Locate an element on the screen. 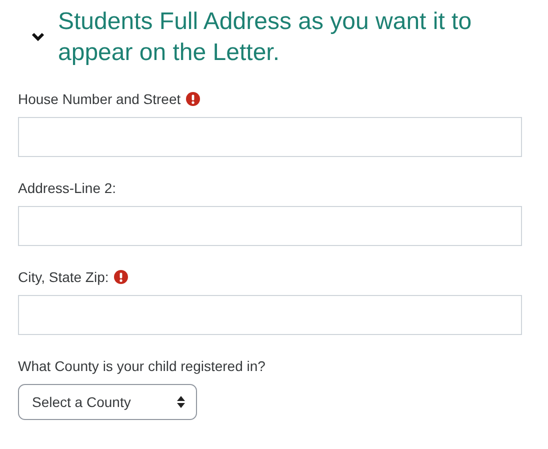  field-label: Address-Line 2: is located at coordinates (67, 188).